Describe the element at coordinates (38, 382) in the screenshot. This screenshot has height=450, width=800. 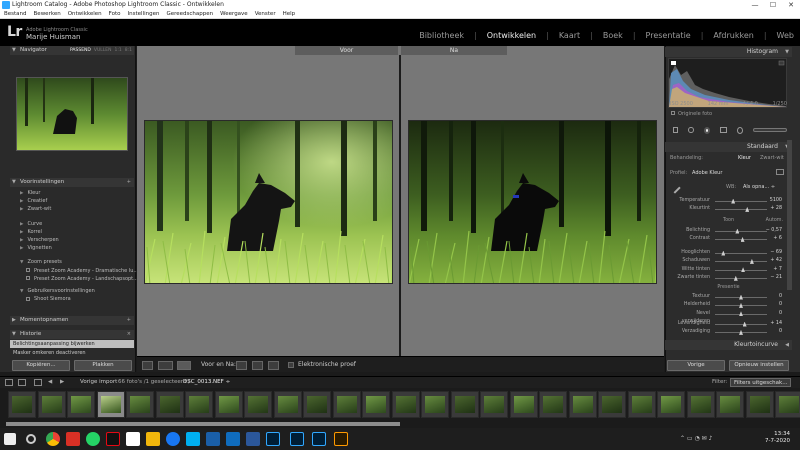
I see `grid-view-icon` at that location.